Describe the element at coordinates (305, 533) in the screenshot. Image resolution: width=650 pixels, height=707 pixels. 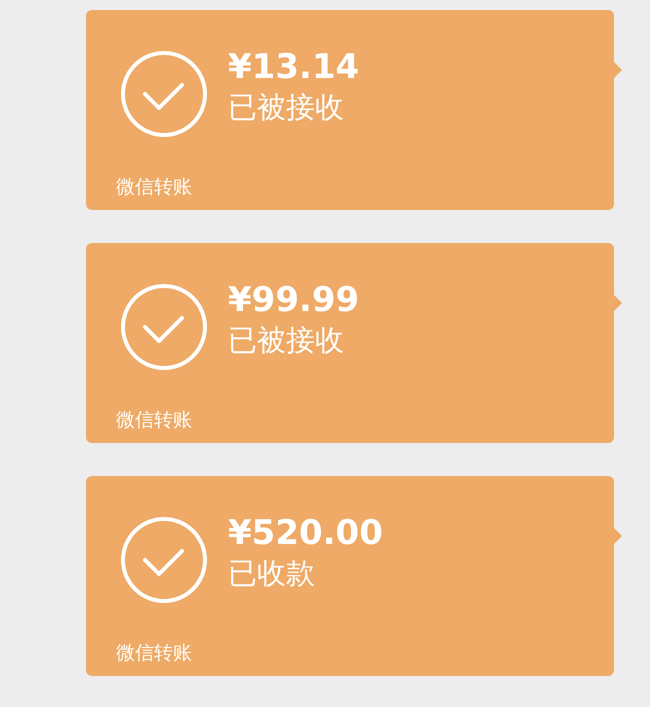
I see `transfer-amount: ¥520.00` at that location.